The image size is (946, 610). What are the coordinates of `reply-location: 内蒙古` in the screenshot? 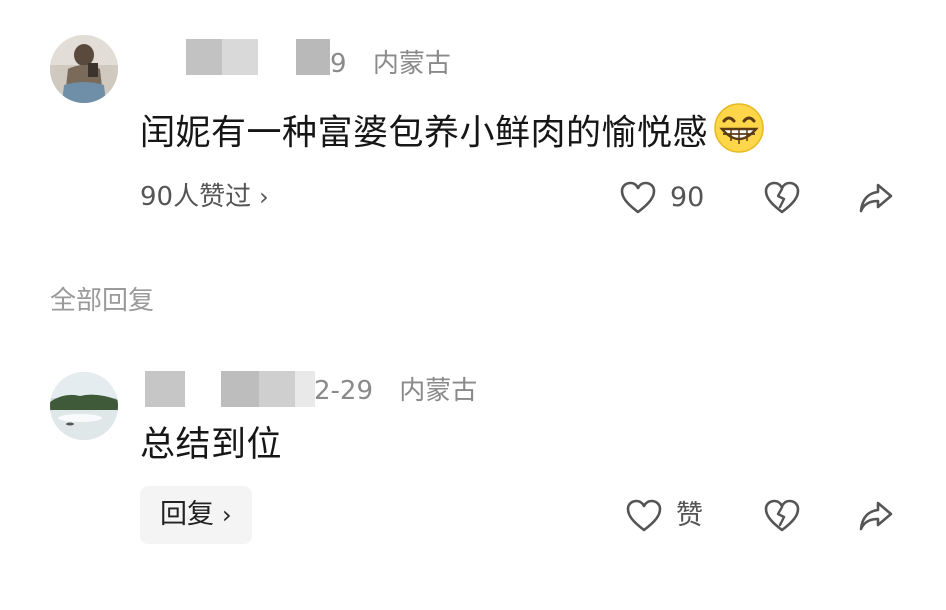 It's located at (438, 391).